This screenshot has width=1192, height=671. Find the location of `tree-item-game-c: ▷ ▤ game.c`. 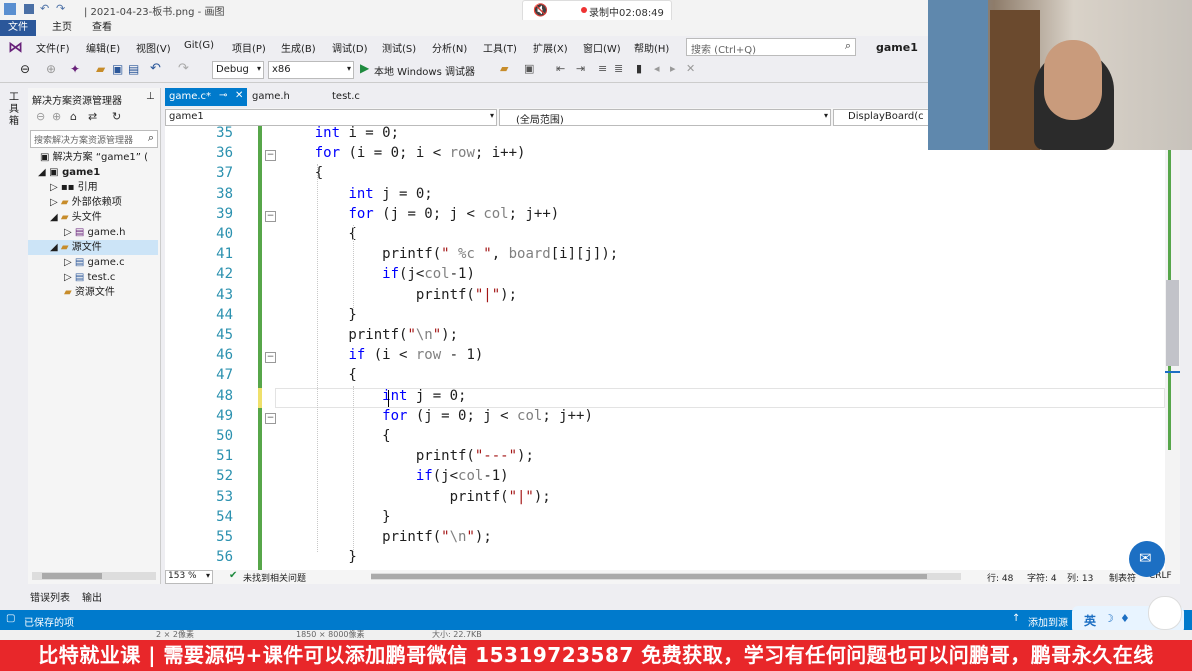

tree-item-game-c: ▷ ▤ game.c is located at coordinates (93, 262).